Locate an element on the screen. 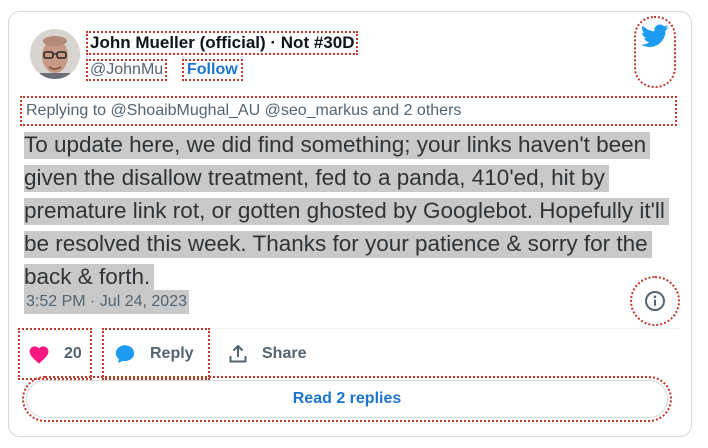 The width and height of the screenshot is (708, 448). info-button is located at coordinates (655, 301).